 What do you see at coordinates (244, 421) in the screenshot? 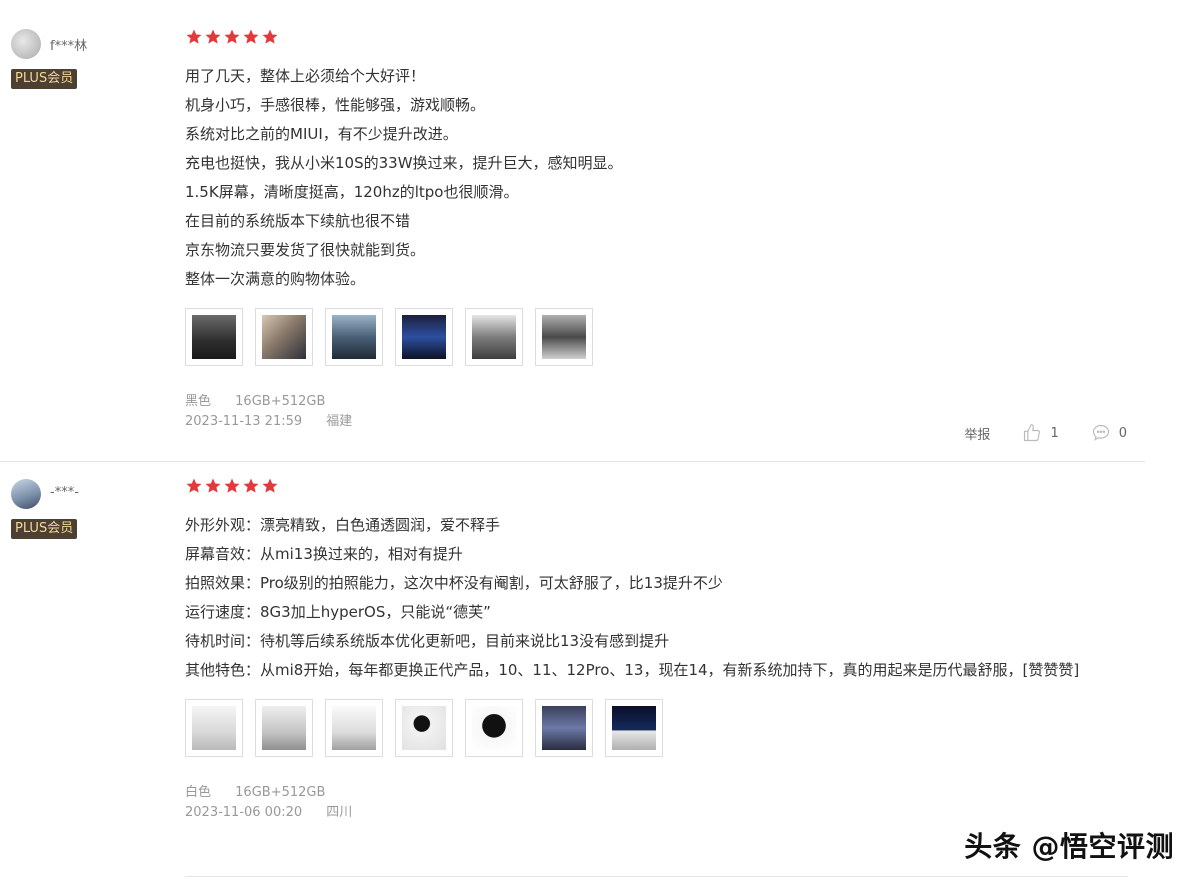
I see `review-date: 2023-11-13 21:59` at bounding box center [244, 421].